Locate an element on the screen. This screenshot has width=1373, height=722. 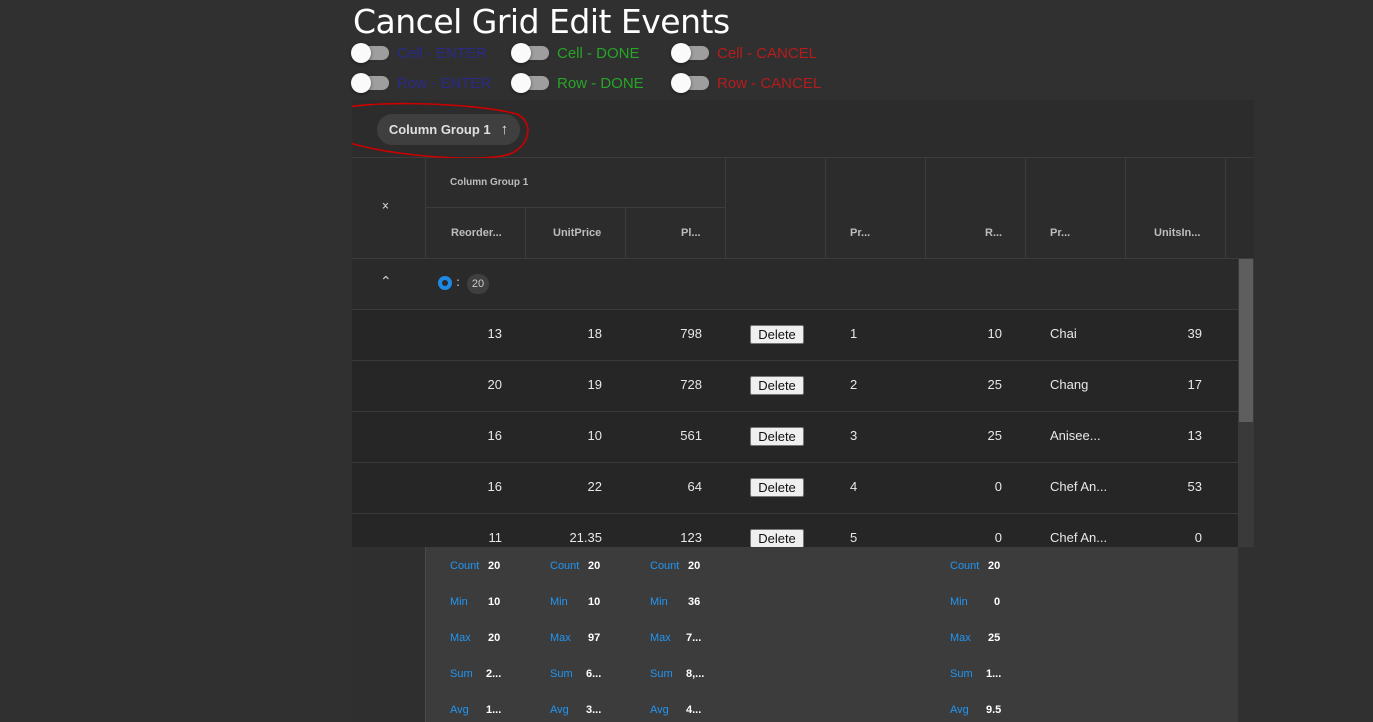
vertical-scrollbar is located at coordinates (1246, 403).